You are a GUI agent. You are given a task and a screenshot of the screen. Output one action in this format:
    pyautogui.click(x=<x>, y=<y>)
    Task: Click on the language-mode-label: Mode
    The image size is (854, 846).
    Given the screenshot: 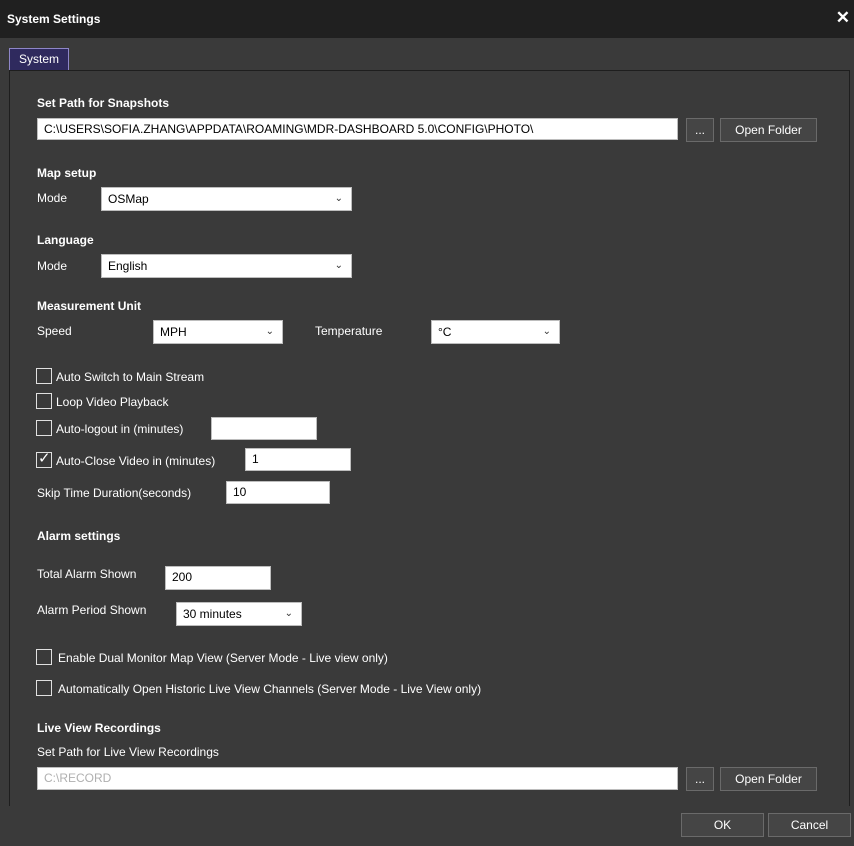 What is the action you would take?
    pyautogui.click(x=52, y=266)
    